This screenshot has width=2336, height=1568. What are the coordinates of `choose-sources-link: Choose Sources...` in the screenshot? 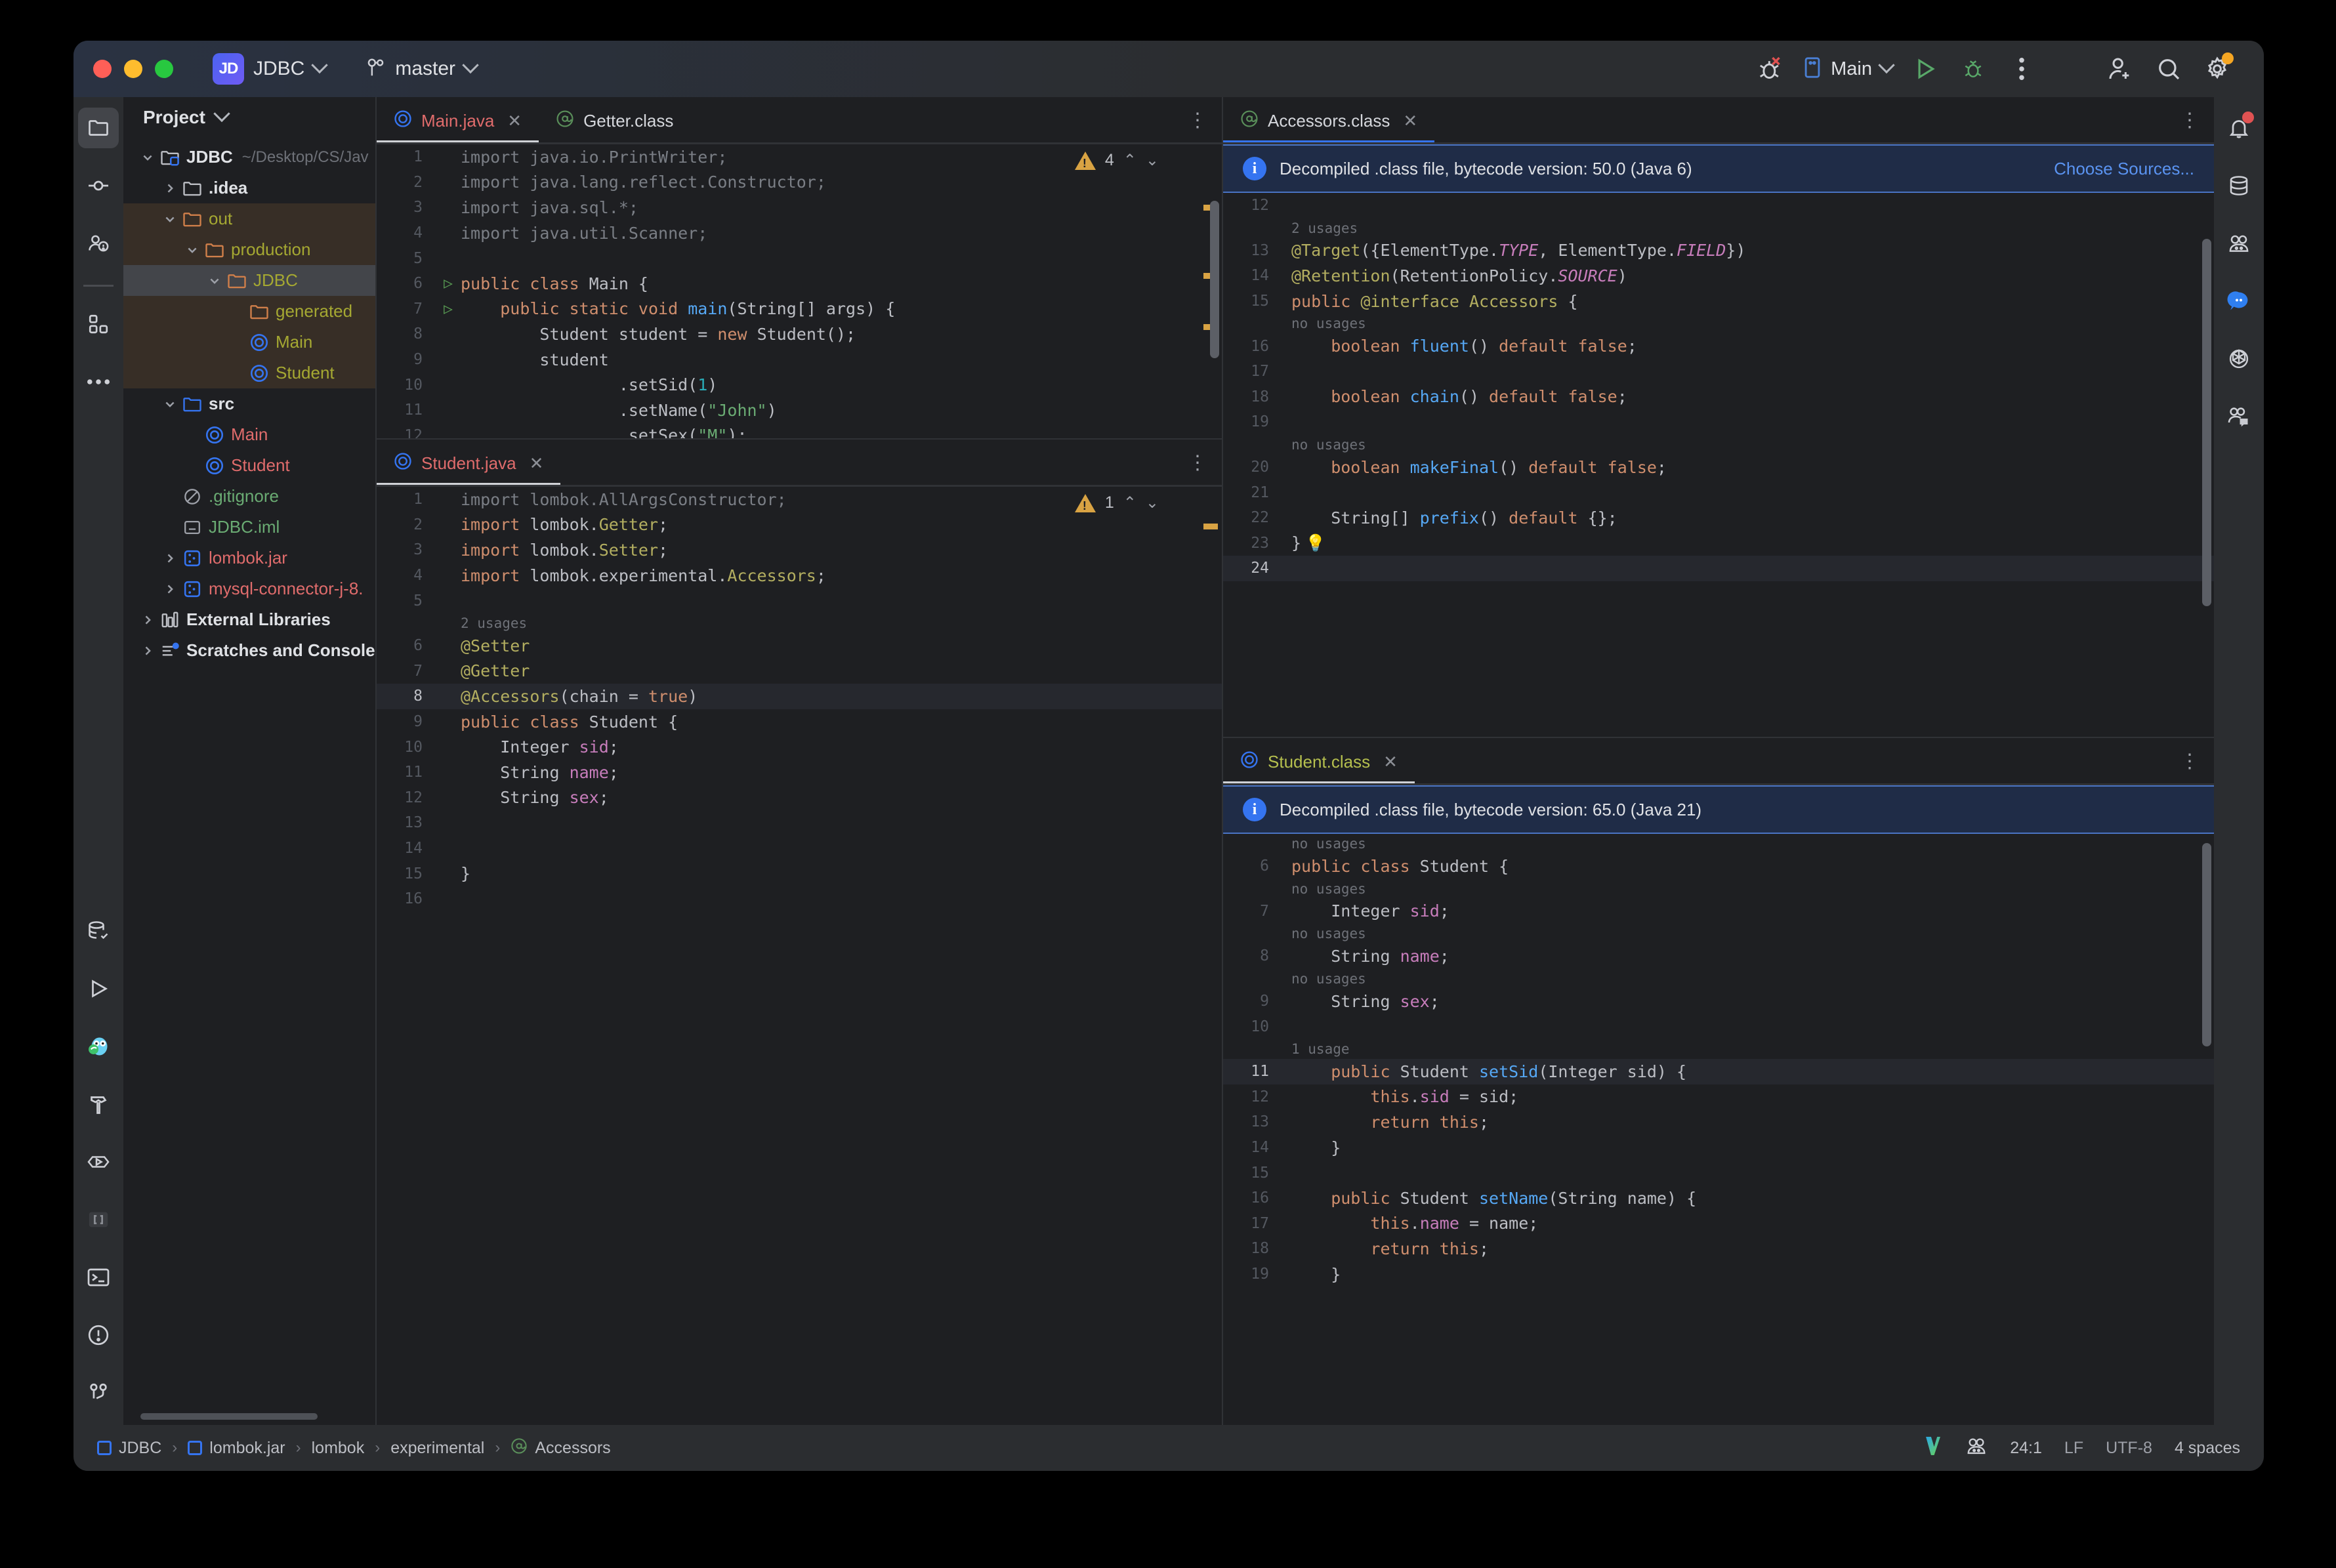 It's located at (2124, 169).